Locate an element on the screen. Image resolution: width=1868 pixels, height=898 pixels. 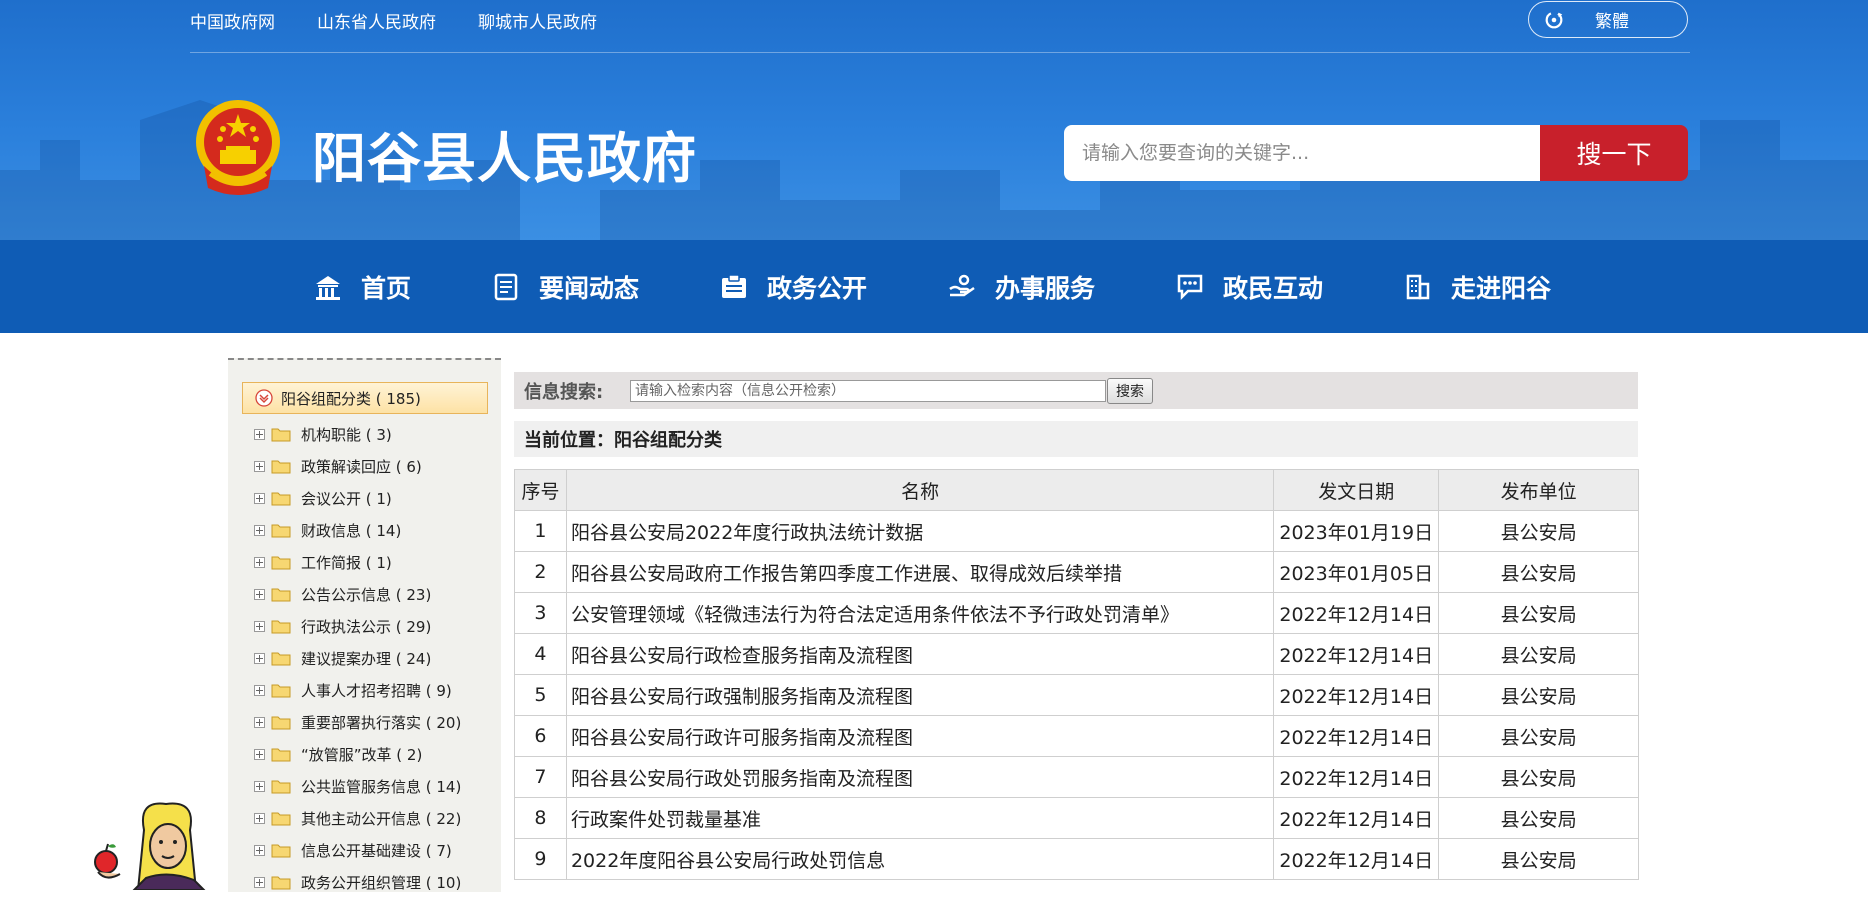
tree-item-label: 会议公开 ( 1) is located at coordinates (346, 498).